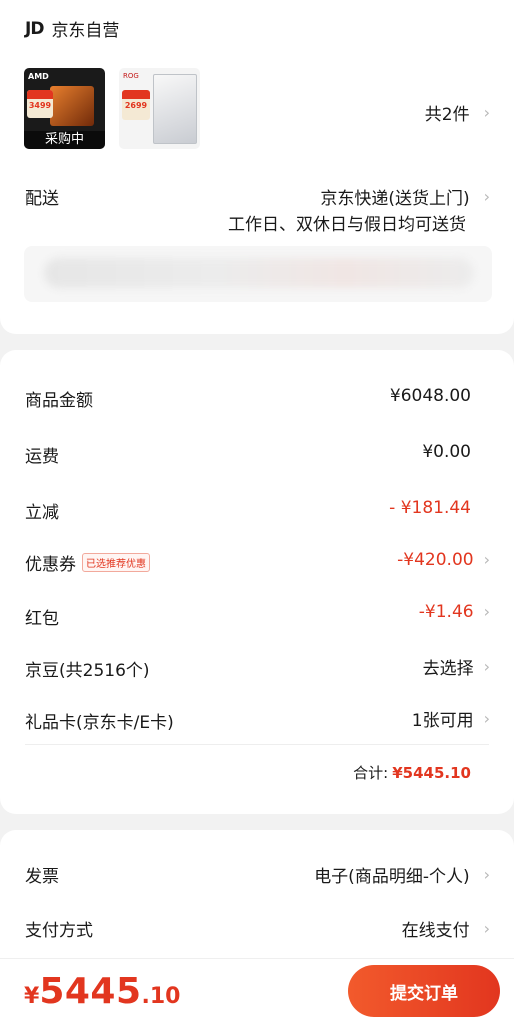 Image resolution: width=514 pixels, height=1024 pixels. Describe the element at coordinates (32, 996) in the screenshot. I see `final-price-currency: ¥` at that location.